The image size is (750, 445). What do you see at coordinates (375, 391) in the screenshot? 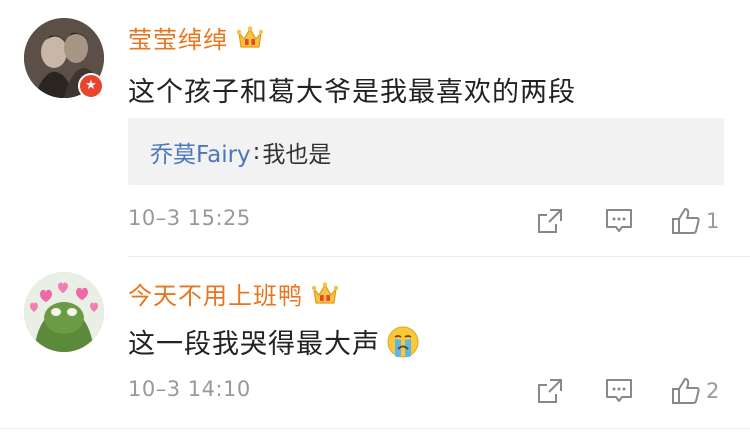
I see `action-bar: 2` at bounding box center [375, 391].